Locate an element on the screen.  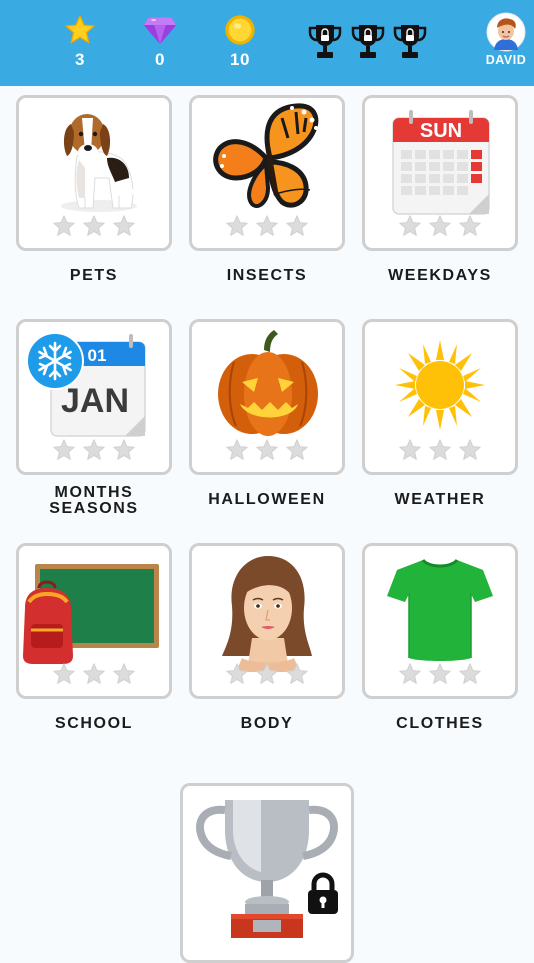
padlock-icon is located at coordinates (323, 893).